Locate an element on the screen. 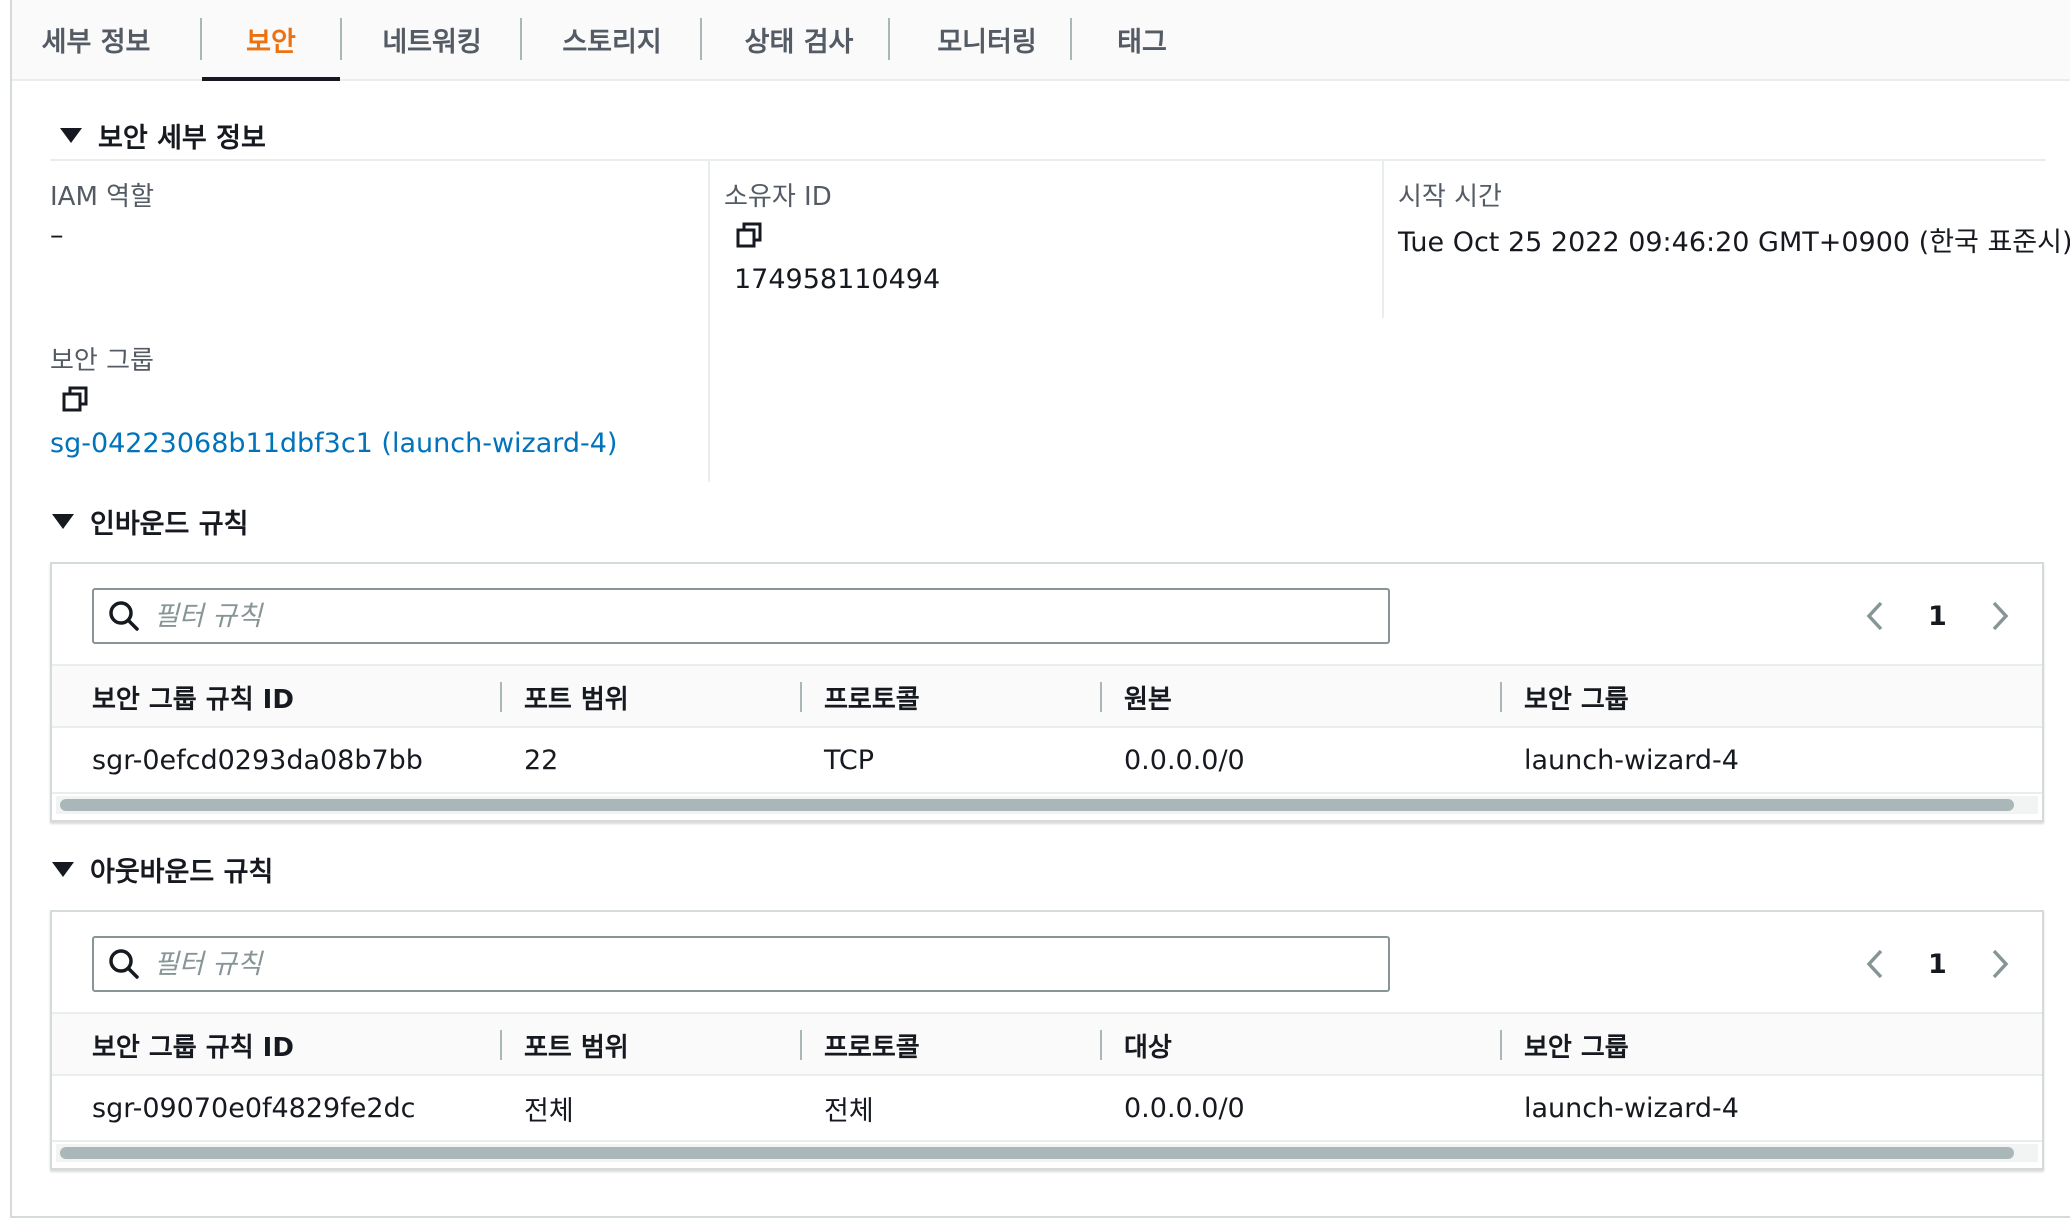 The image size is (2070, 1224). rule-id-cell: sgr-09070e0f4829fe2dc is located at coordinates (254, 1108).